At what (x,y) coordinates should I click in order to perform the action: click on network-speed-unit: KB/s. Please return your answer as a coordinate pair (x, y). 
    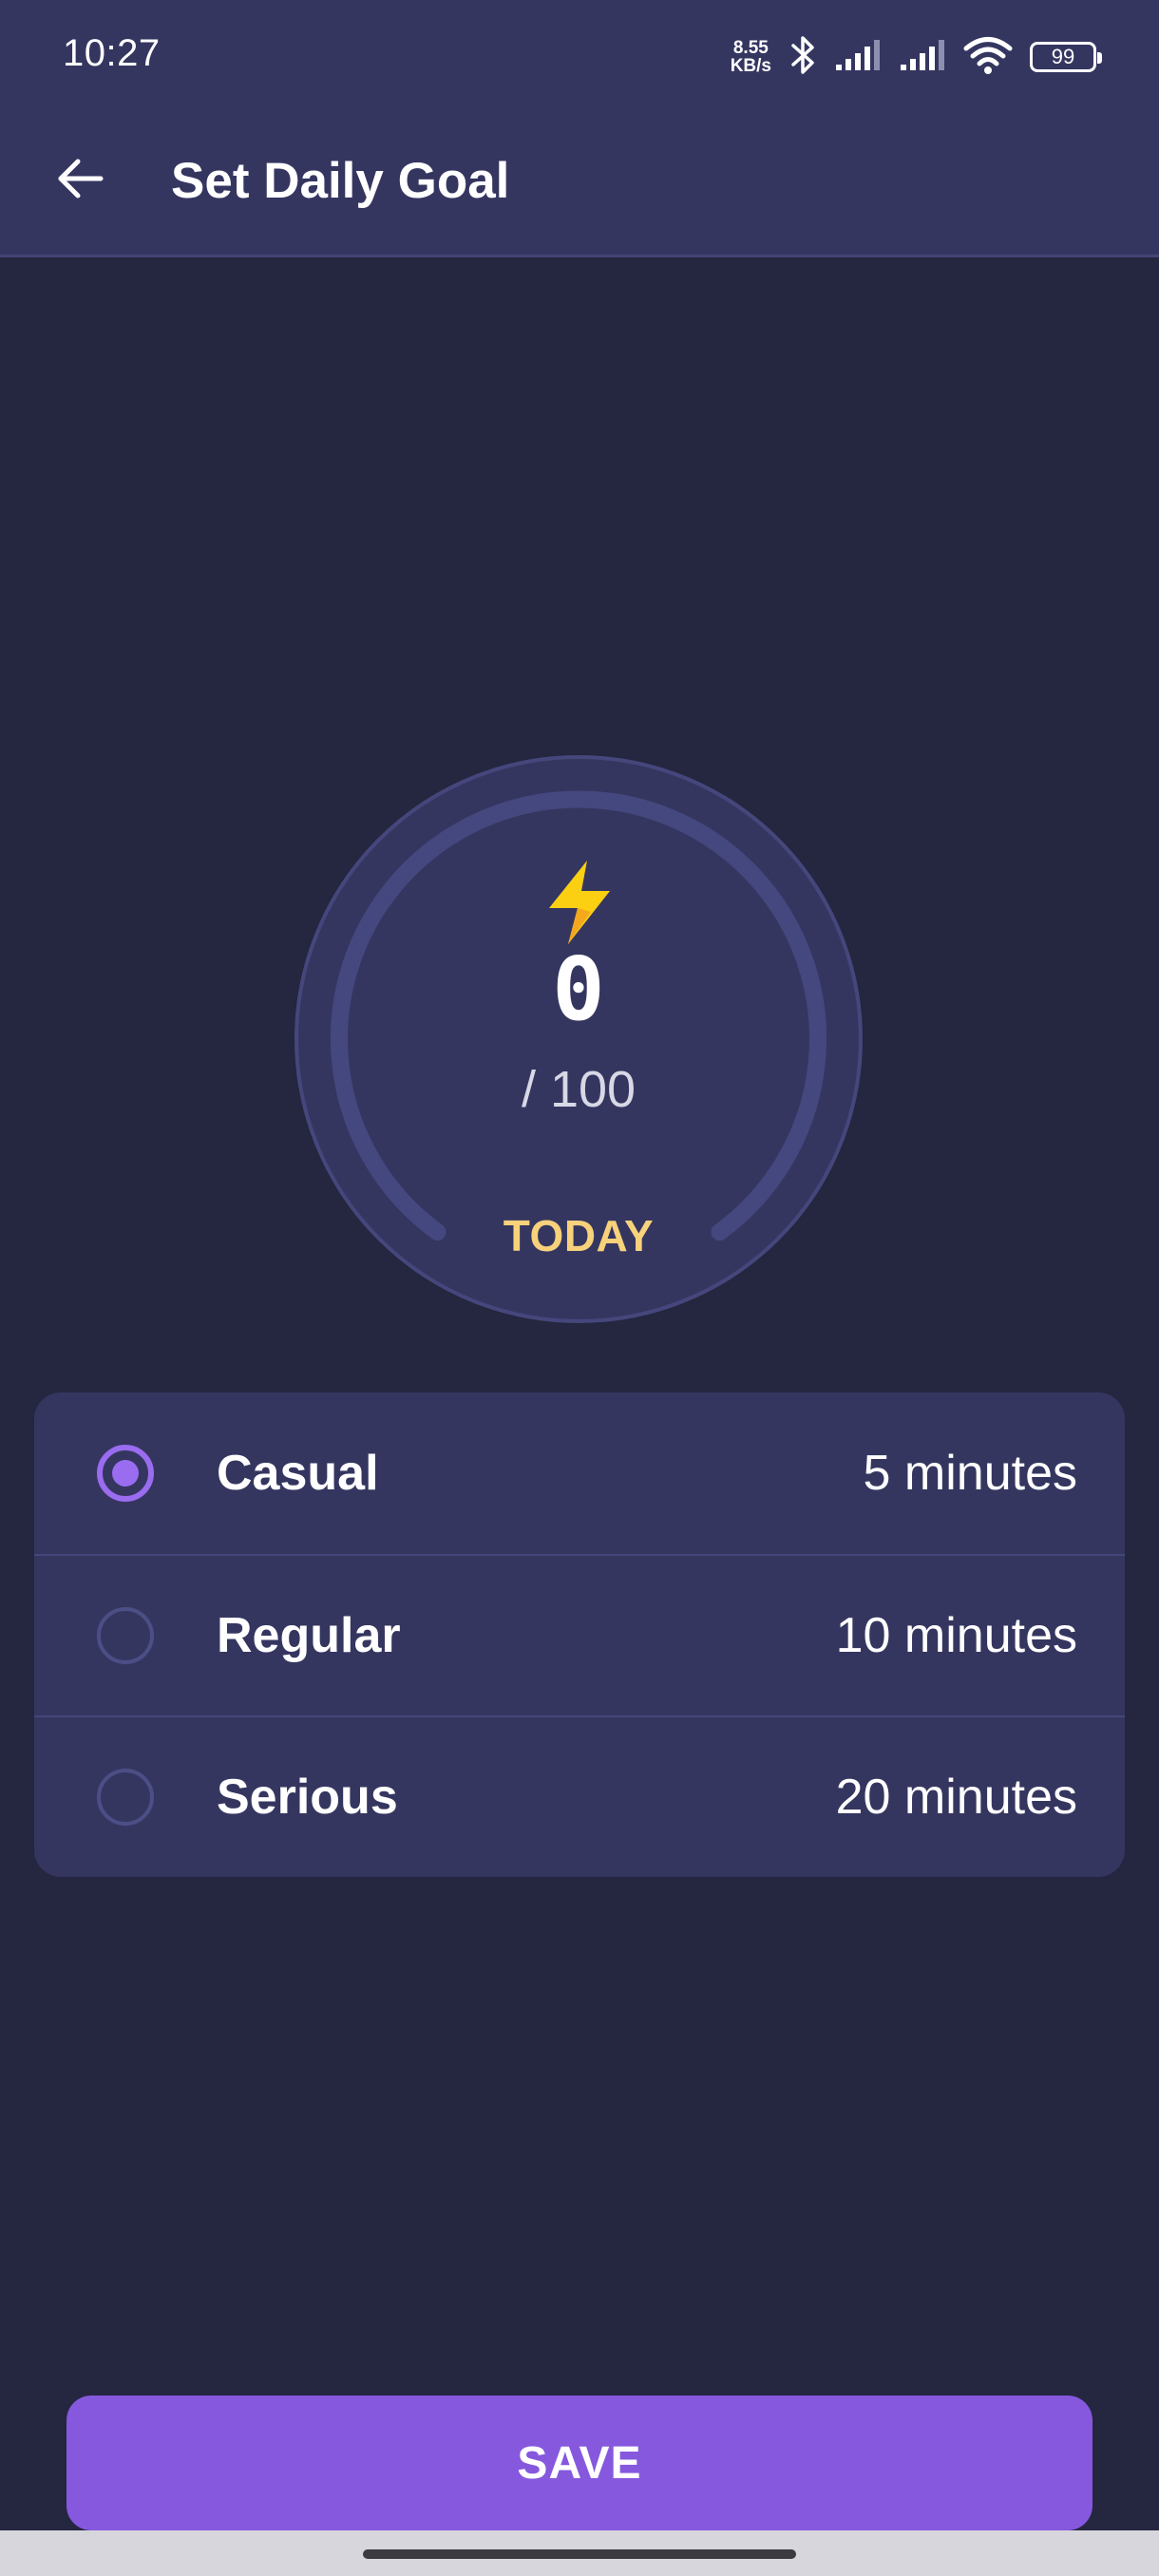
    Looking at the image, I should click on (750, 66).